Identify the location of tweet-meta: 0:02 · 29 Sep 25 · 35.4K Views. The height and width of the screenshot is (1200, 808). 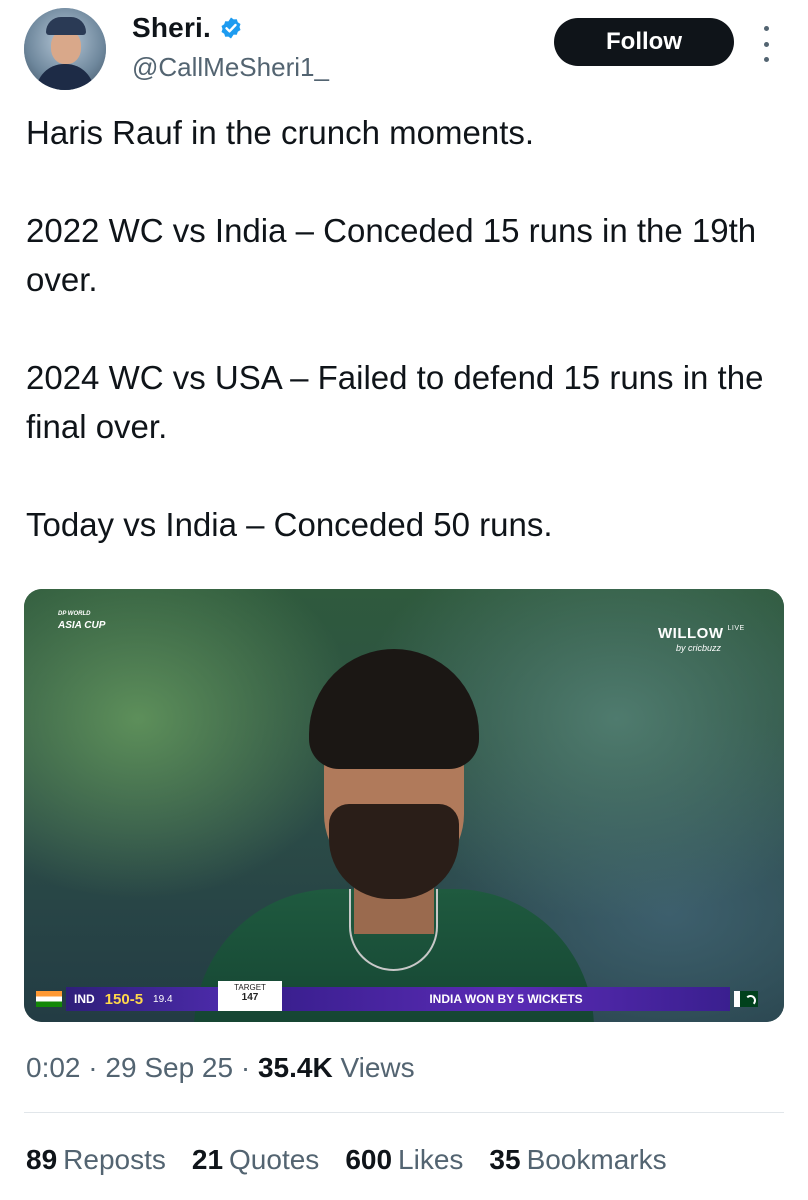
(220, 1068).